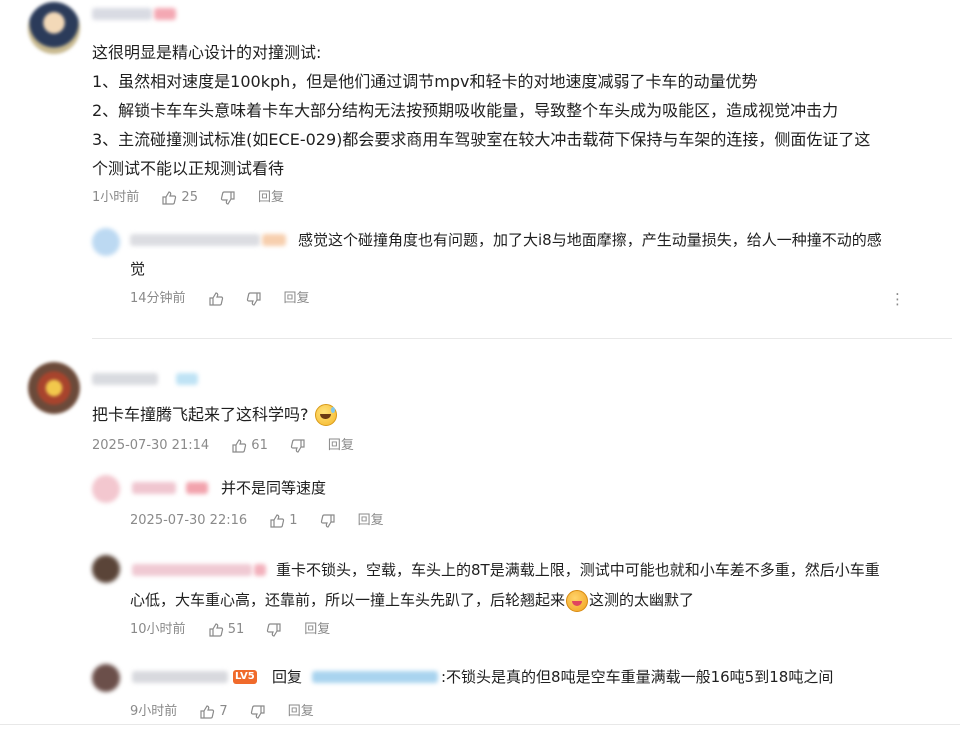 This screenshot has height=733, width=960. What do you see at coordinates (642, 600) in the screenshot?
I see `reply-text-line: 这测的太幽默了` at bounding box center [642, 600].